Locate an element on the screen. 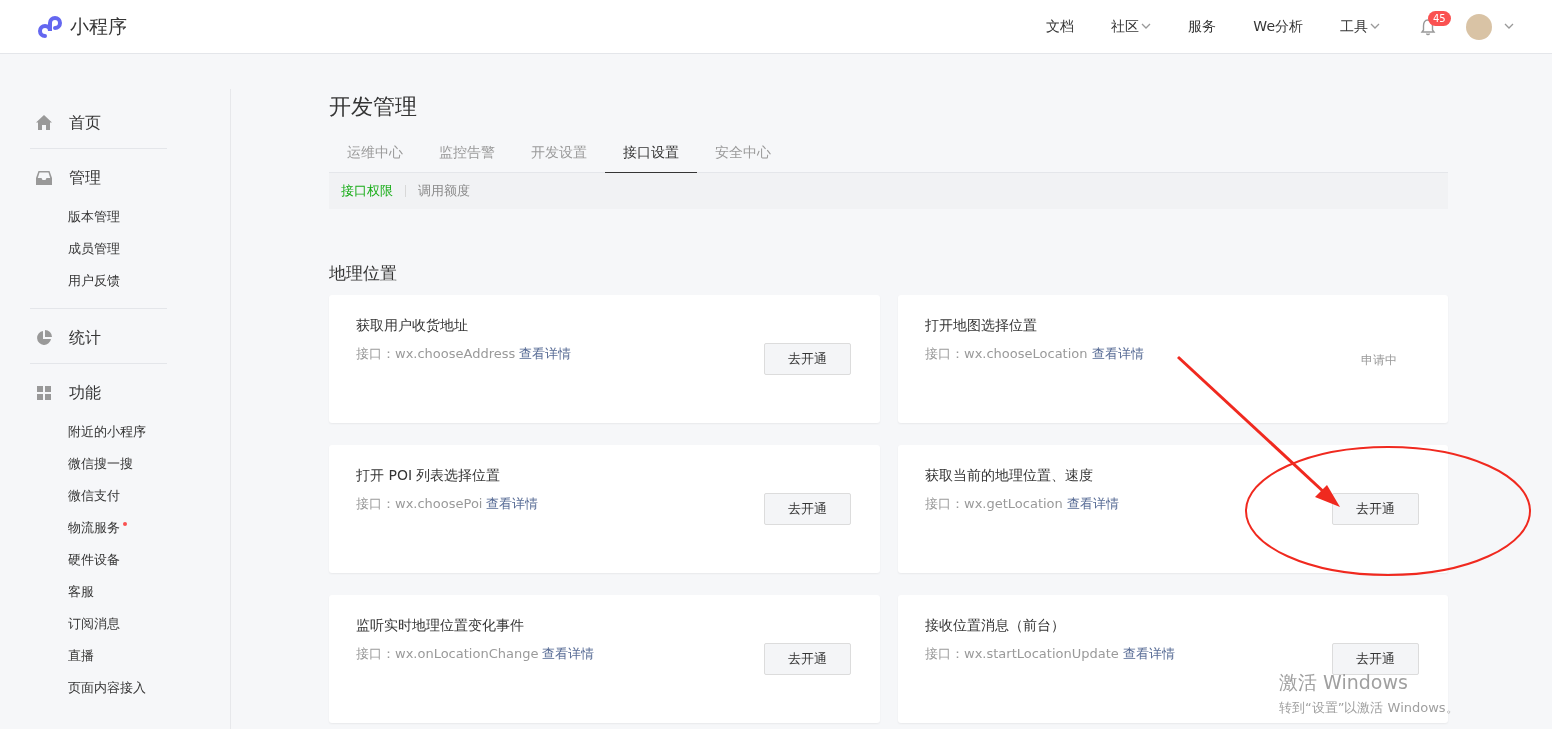 This screenshot has height=729, width=1552. home-icon is located at coordinates (44, 123).